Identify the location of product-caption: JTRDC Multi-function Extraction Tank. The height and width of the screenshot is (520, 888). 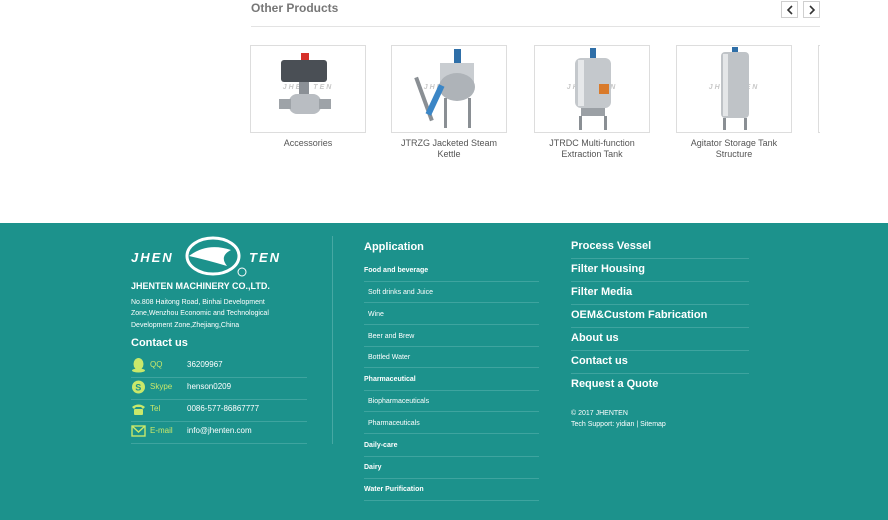
(592, 149).